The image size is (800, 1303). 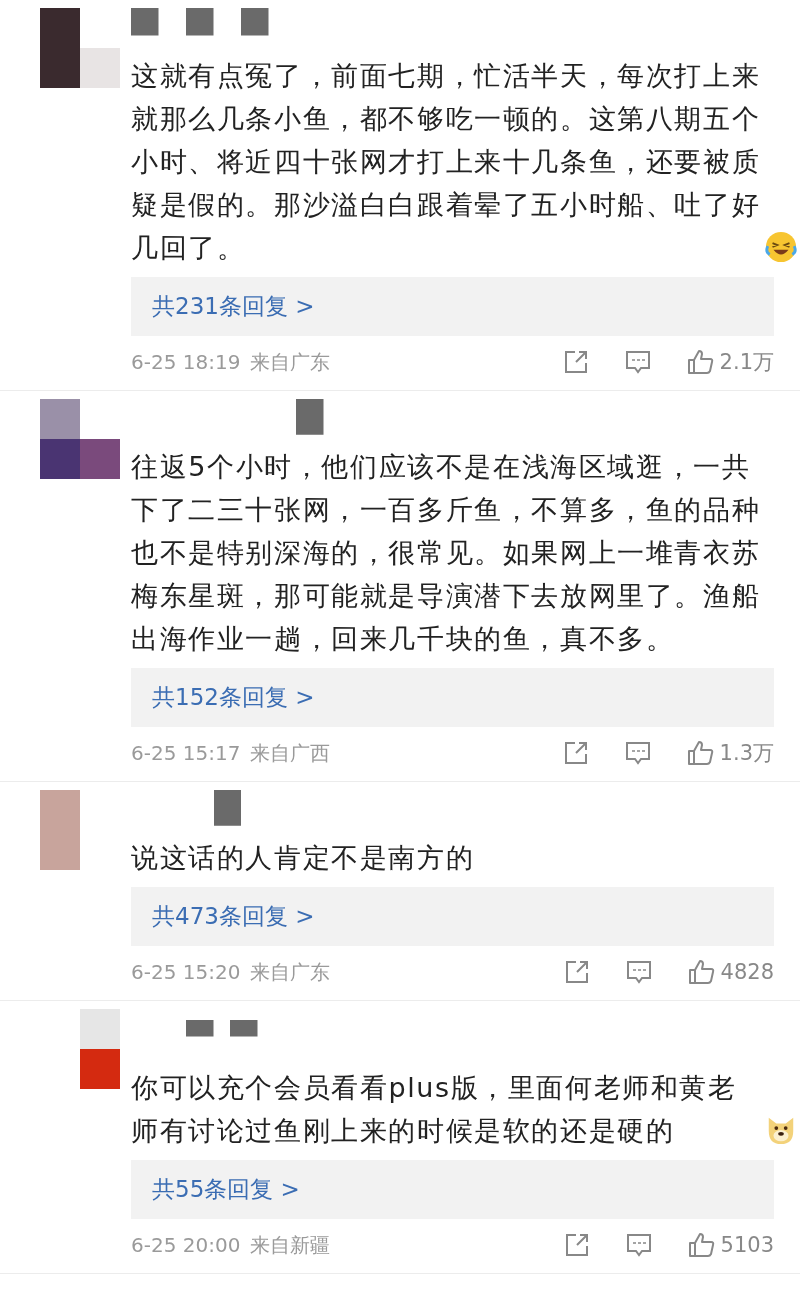 I want to click on like-count: 2.1万, so click(x=746, y=362).